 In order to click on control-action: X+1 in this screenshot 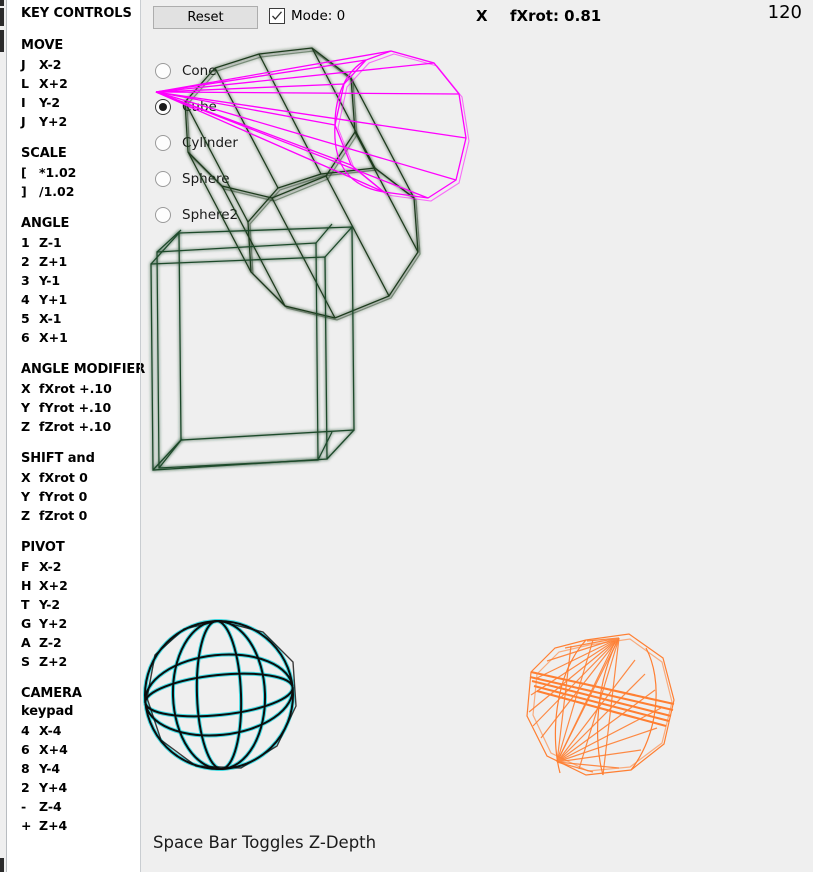, I will do `click(53, 337)`.